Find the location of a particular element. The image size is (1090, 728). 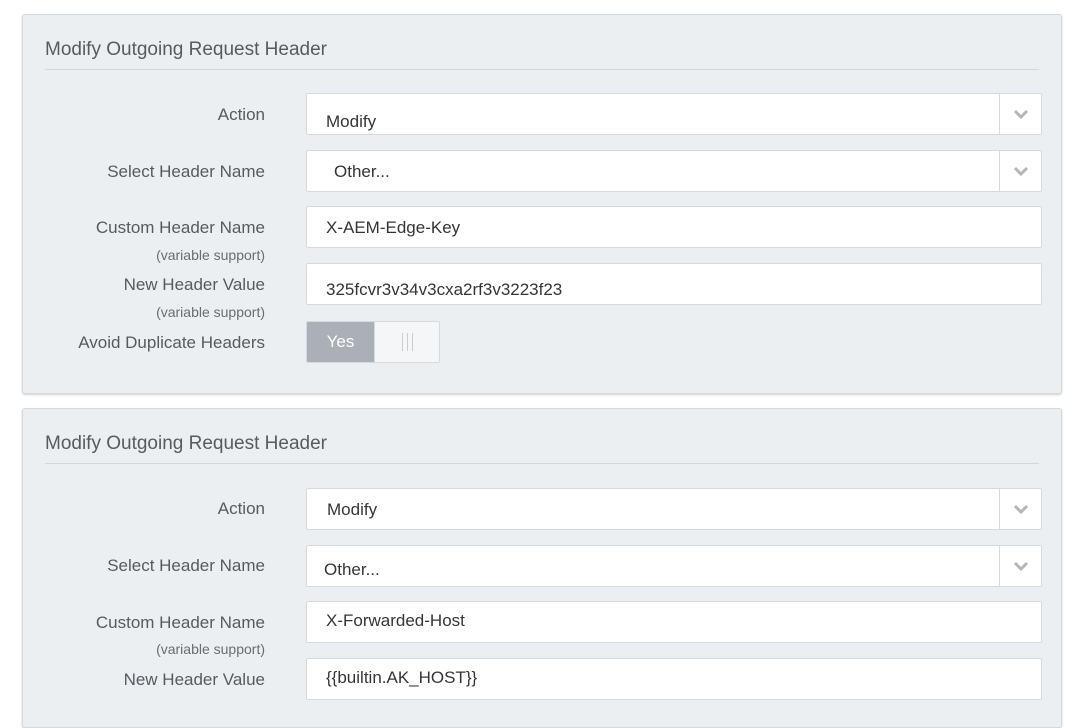

new-header-value-sublabel: (variable support) is located at coordinates (210, 312).